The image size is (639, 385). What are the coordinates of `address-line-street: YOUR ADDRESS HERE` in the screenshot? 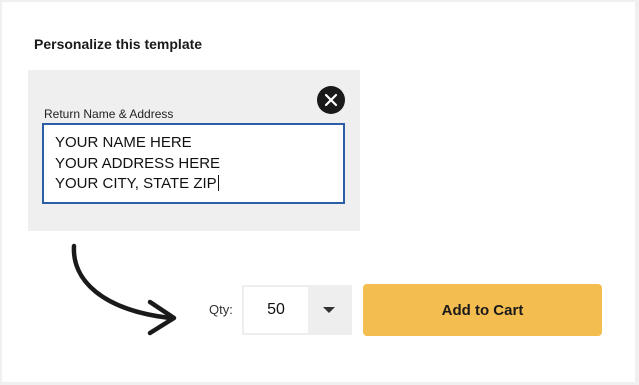 It's located at (138, 163).